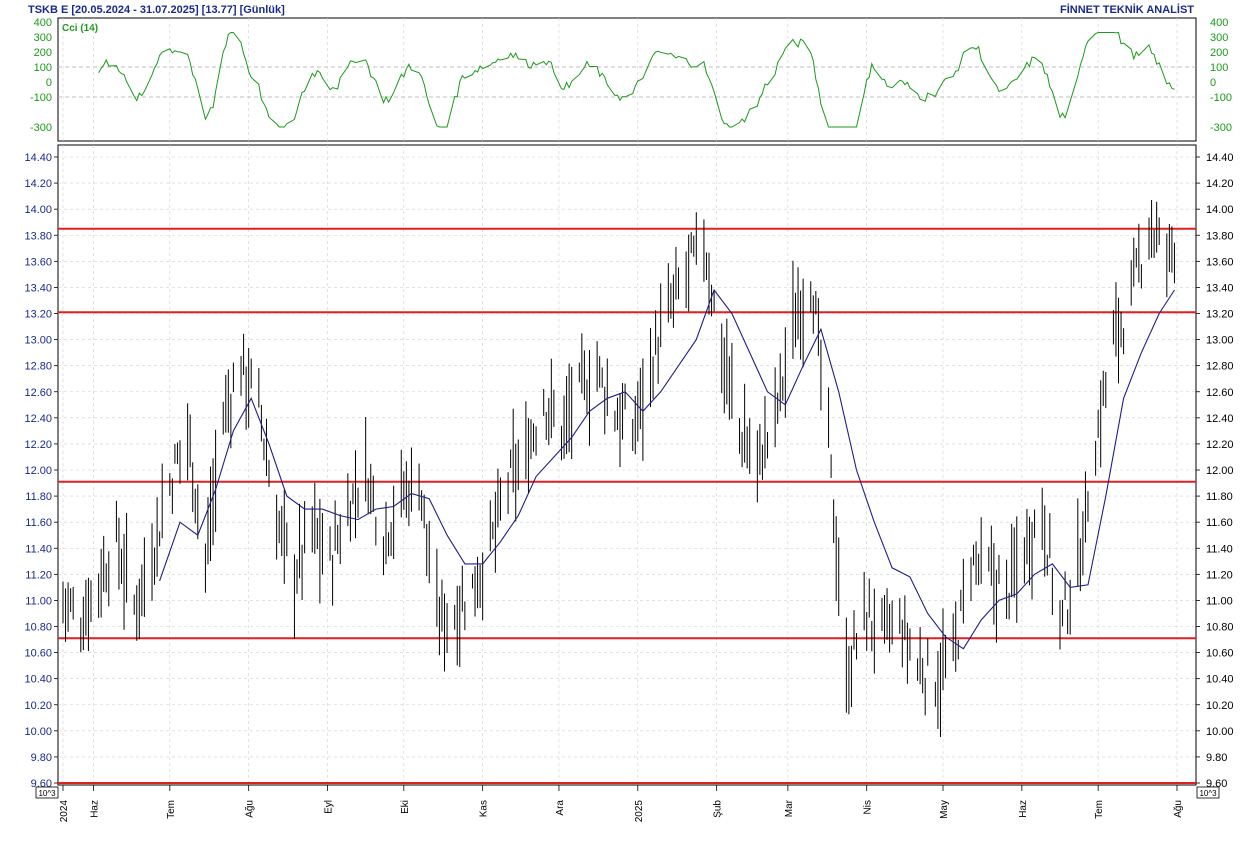 This screenshot has width=1251, height=846. Describe the element at coordinates (47, 793) in the screenshot. I see `unit-label-left: 10^3` at that location.